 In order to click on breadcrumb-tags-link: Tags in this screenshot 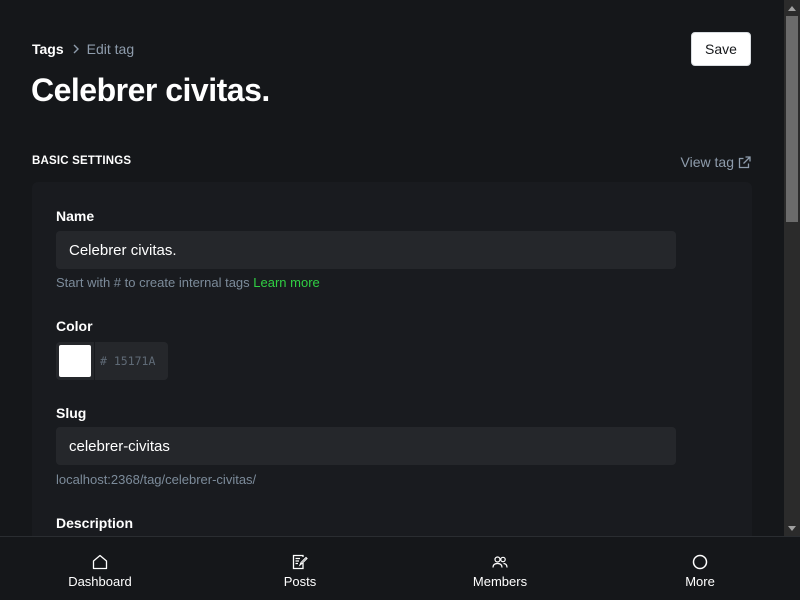, I will do `click(48, 49)`.